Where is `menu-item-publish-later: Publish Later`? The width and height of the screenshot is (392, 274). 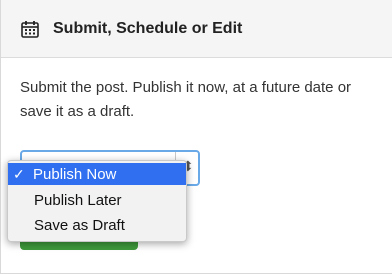 menu-item-publish-later: Publish Later is located at coordinates (97, 201).